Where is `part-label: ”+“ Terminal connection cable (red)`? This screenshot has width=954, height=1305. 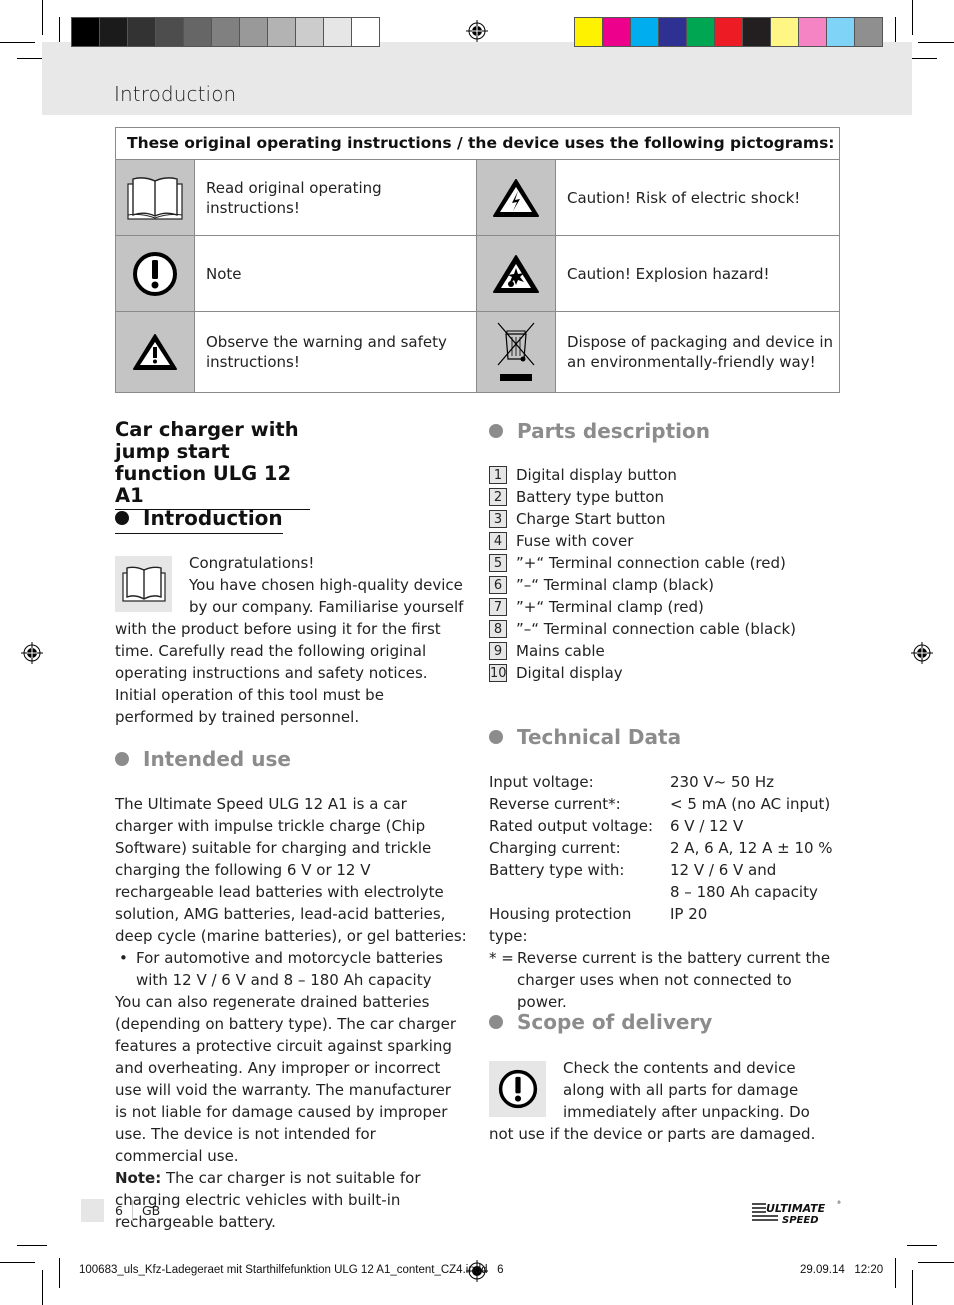
part-label: ”+“ Terminal connection cable (red) is located at coordinates (651, 563).